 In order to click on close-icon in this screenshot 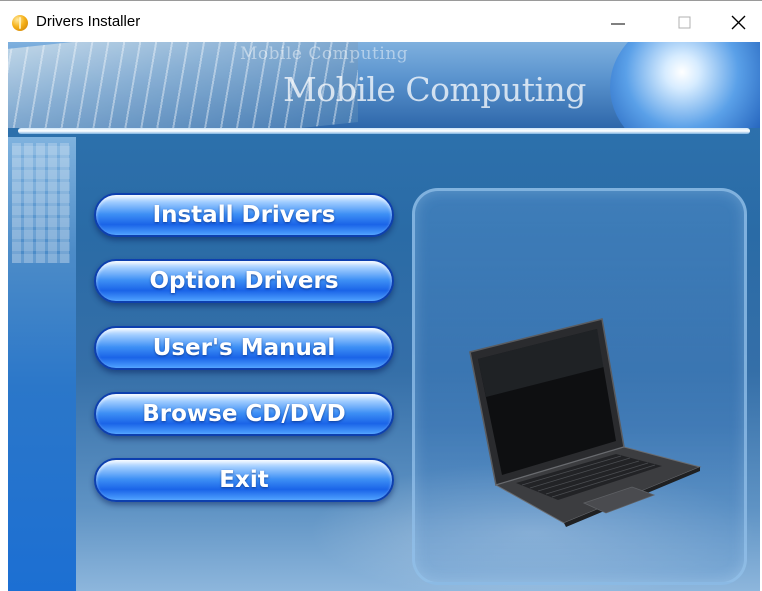, I will do `click(738, 22)`.